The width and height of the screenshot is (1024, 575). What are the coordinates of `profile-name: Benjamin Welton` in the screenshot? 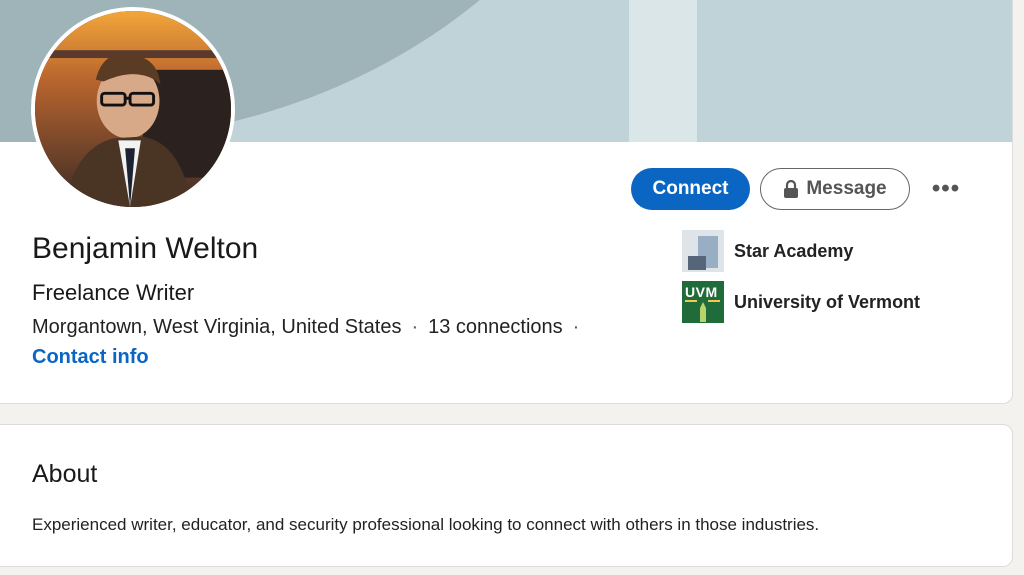 It's located at (145, 248).